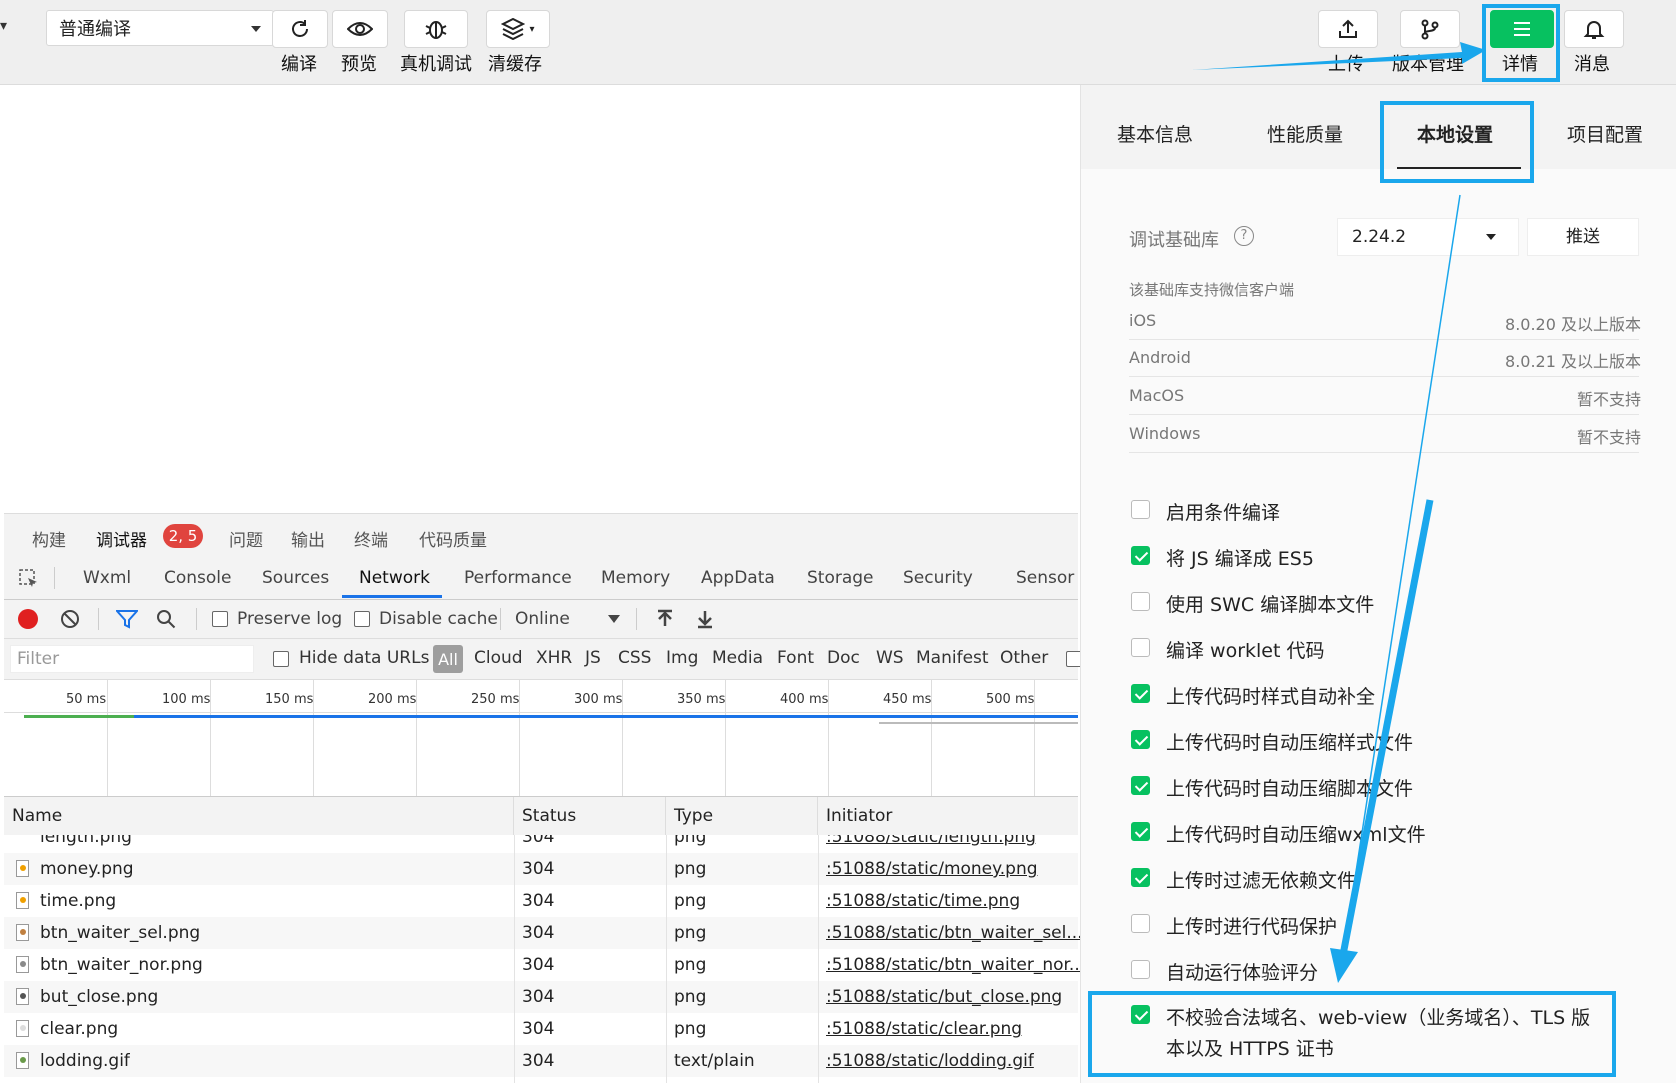 This screenshot has height=1083, width=1676. What do you see at coordinates (1344, 965) in the screenshot?
I see `annotation-arrow-head` at bounding box center [1344, 965].